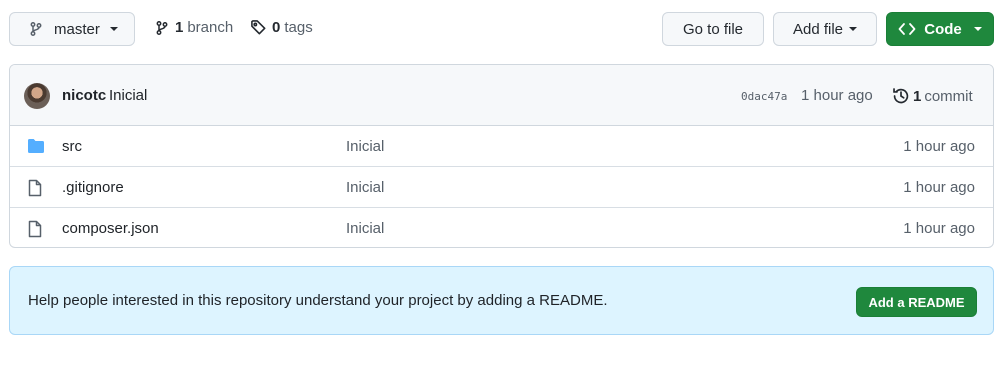 The height and width of the screenshot is (366, 1002). I want to click on go-to-file-button: Go to file, so click(713, 29).